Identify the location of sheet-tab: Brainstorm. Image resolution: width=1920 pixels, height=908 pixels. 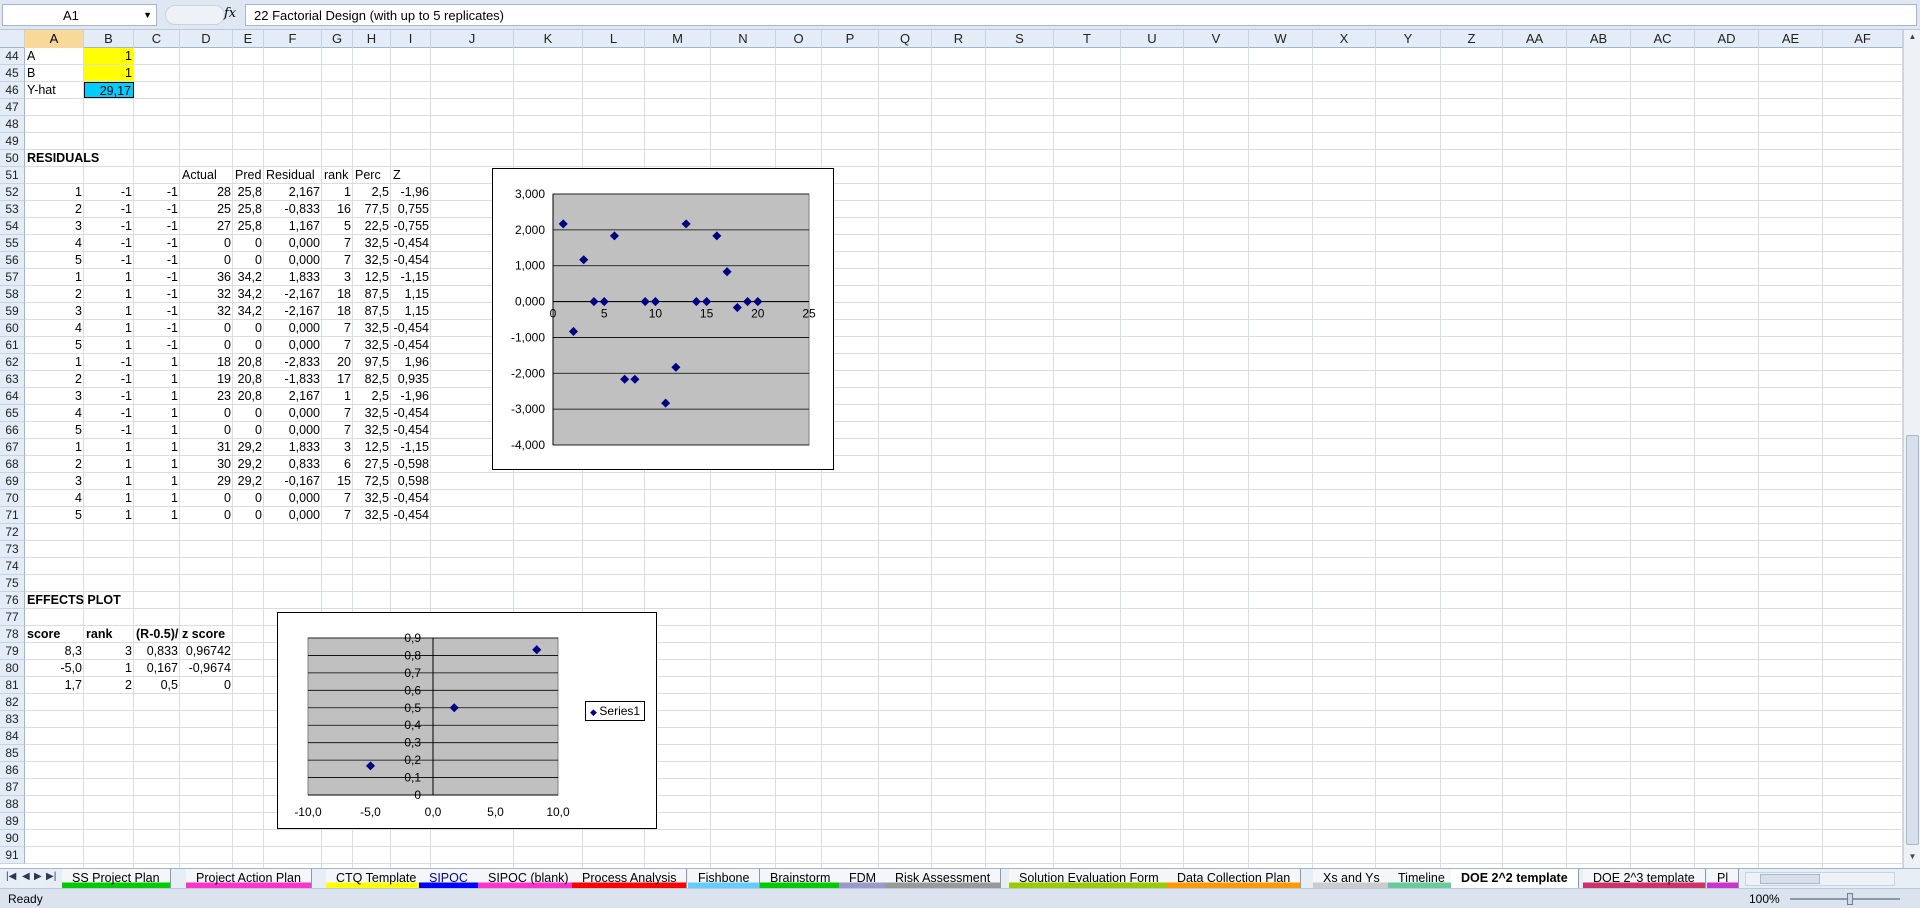
(801, 878).